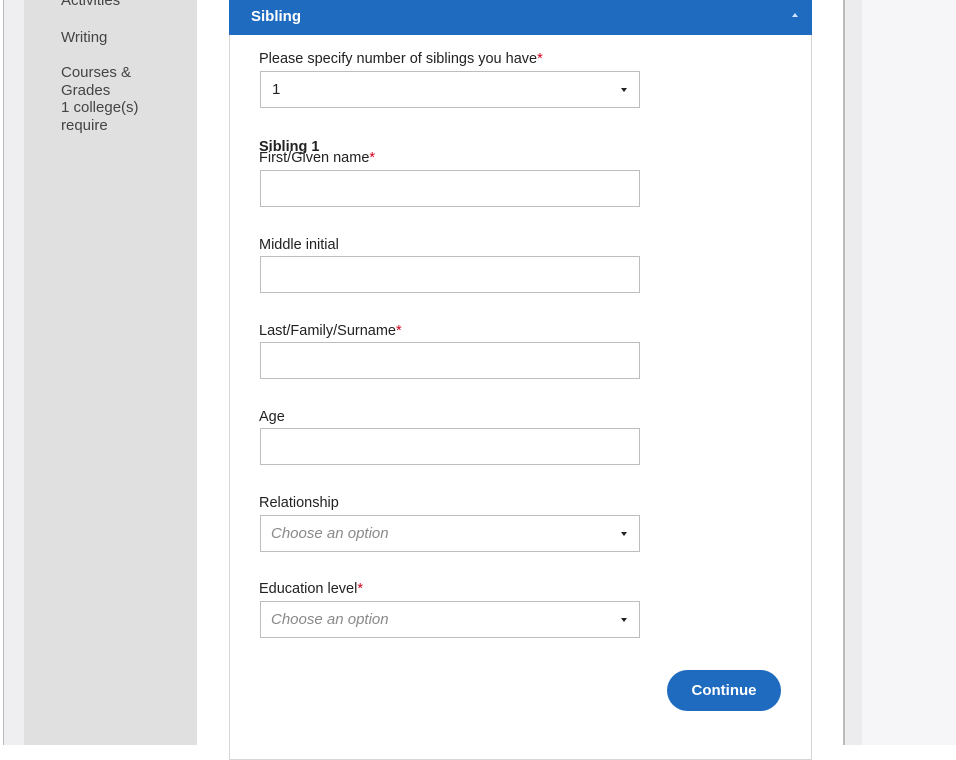 Image resolution: width=956 pixels, height=760 pixels. Describe the element at coordinates (450, 188) in the screenshot. I see `first-name-input` at that location.